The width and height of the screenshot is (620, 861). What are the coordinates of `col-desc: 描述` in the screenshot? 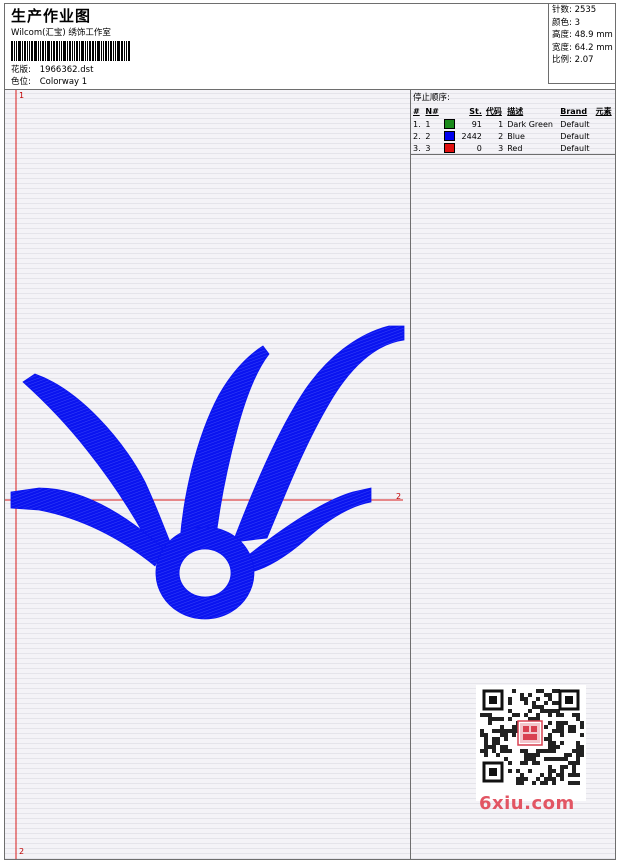 It's located at (515, 111).